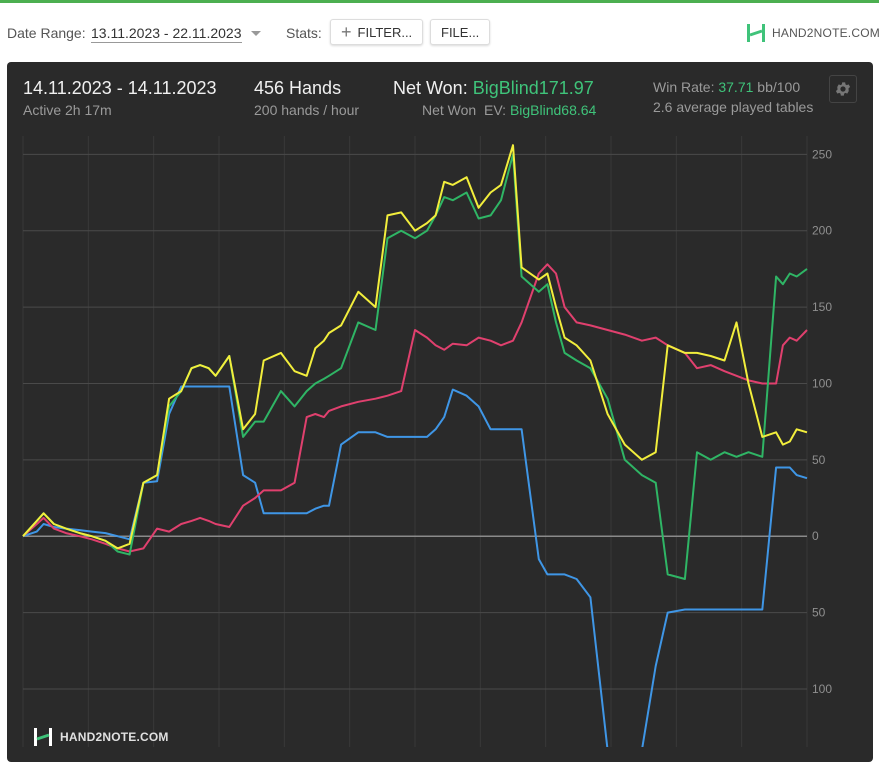  I want to click on win-rate-label: Win Rate:, so click(684, 87).